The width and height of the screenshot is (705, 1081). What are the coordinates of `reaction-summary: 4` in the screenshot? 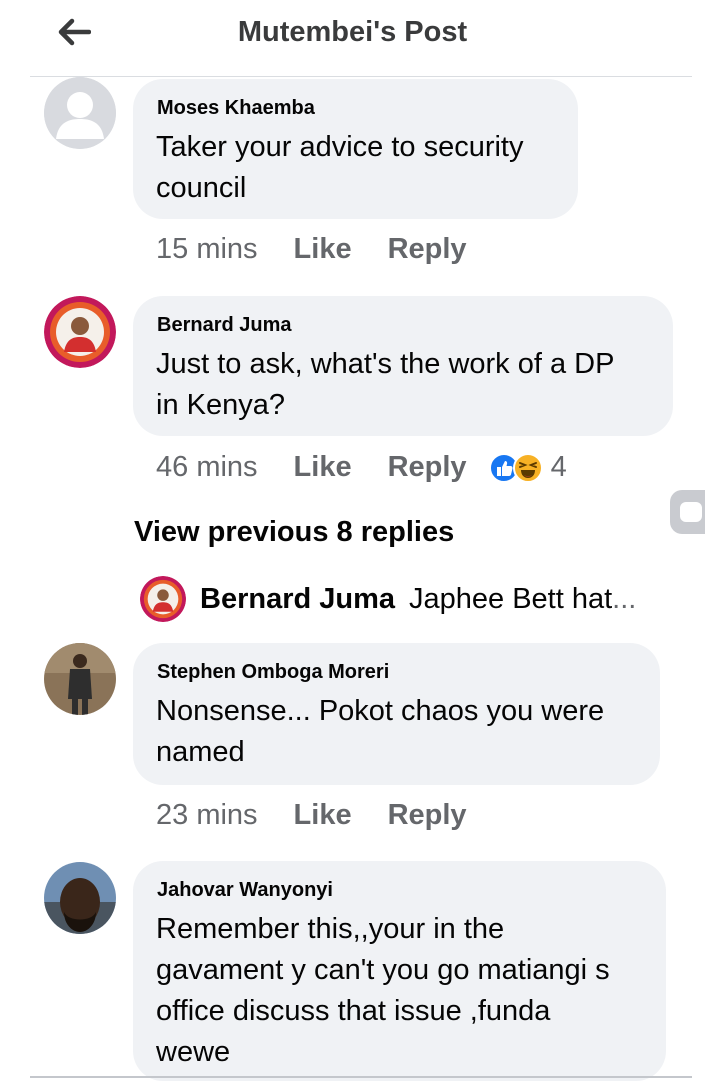 It's located at (527, 467).